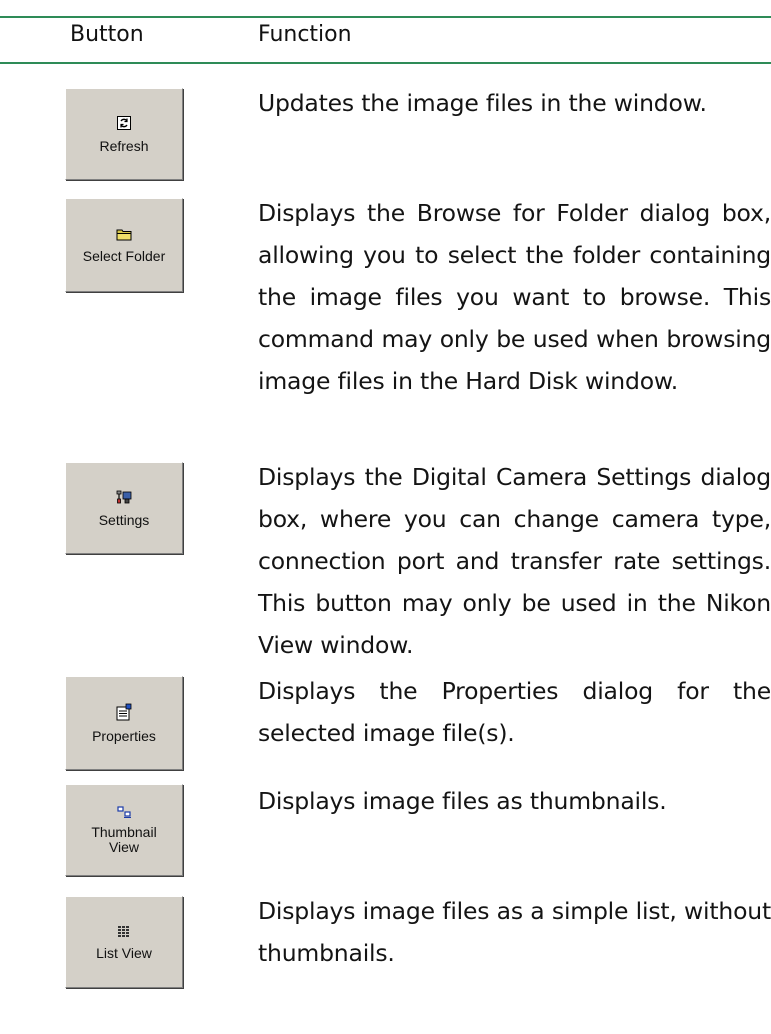  What do you see at coordinates (124, 498) in the screenshot?
I see `settings-icon` at bounding box center [124, 498].